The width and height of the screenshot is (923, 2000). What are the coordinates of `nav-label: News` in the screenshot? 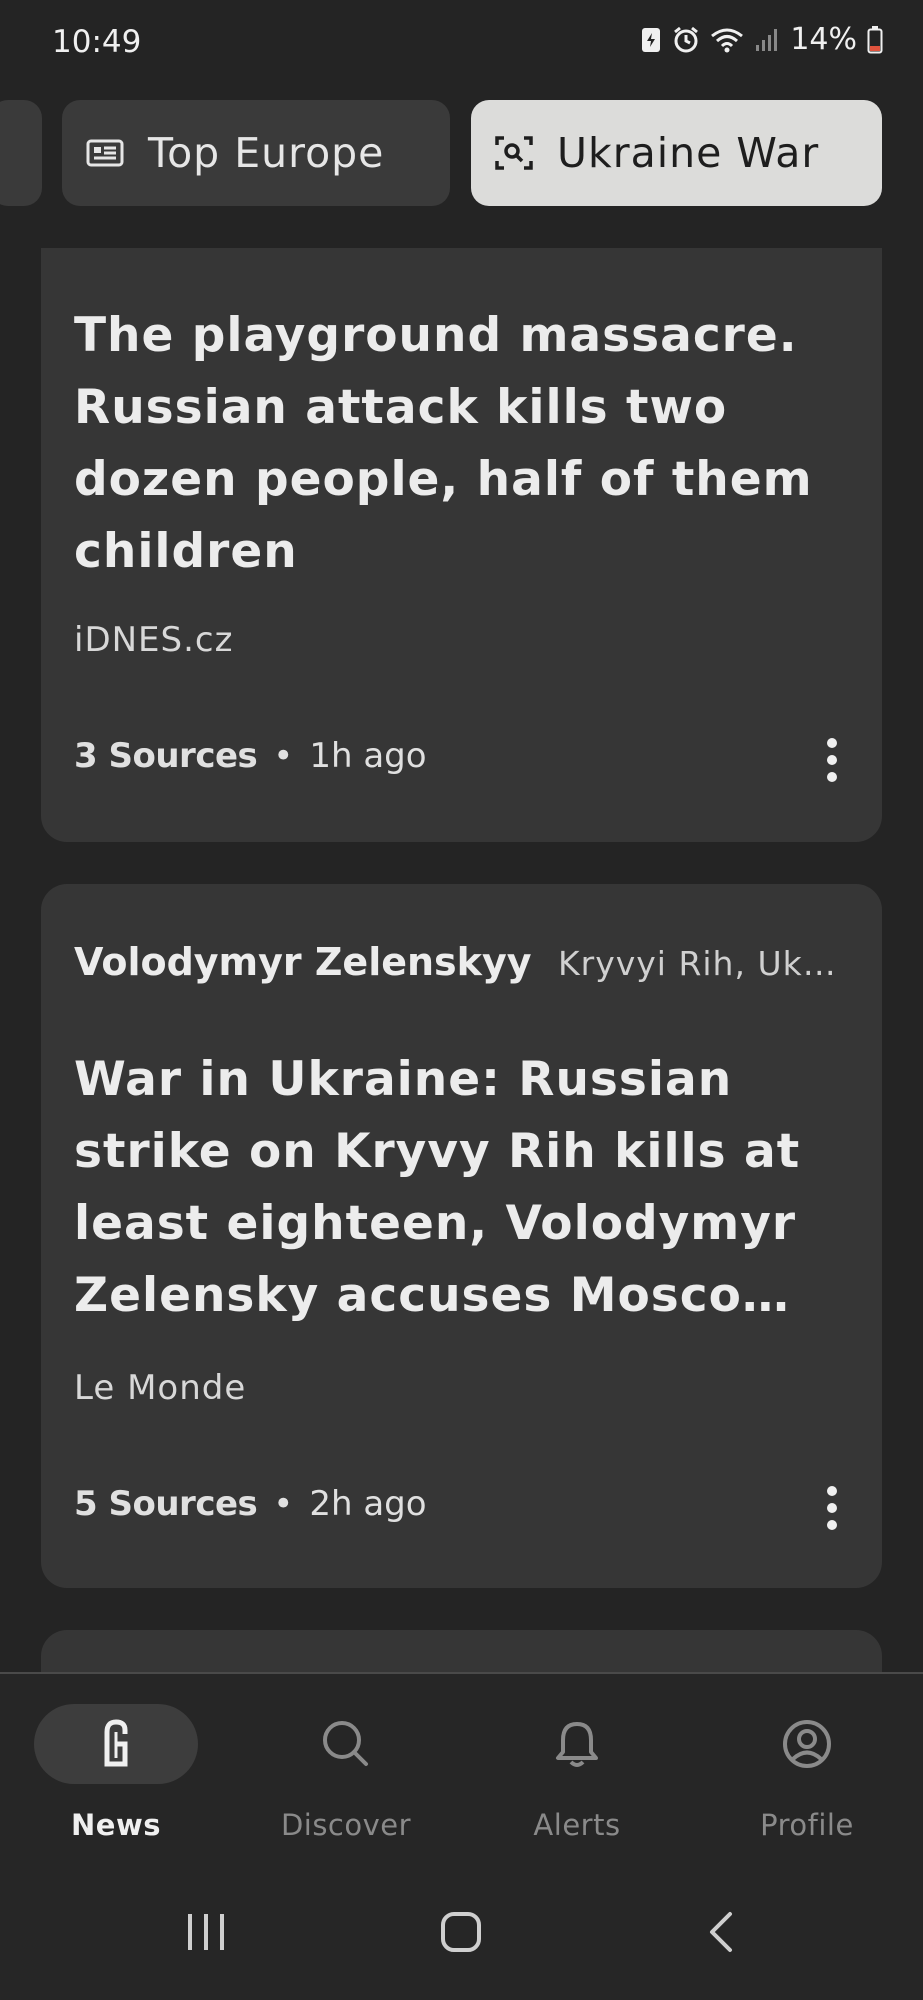 It's located at (116, 1825).